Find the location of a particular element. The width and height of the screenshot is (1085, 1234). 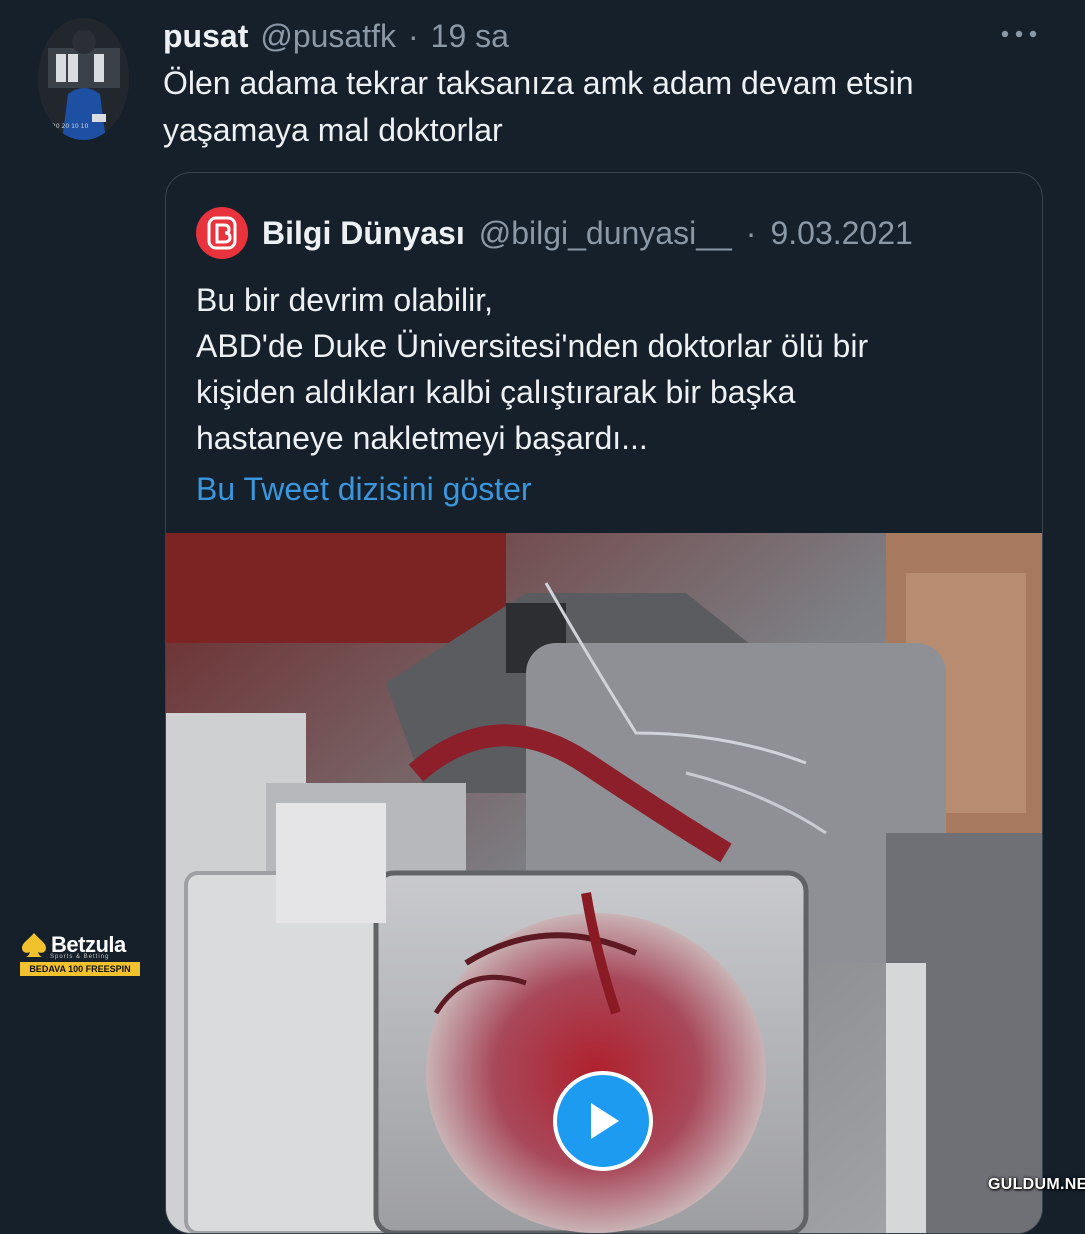

b-logo-icon is located at coordinates (222, 233).